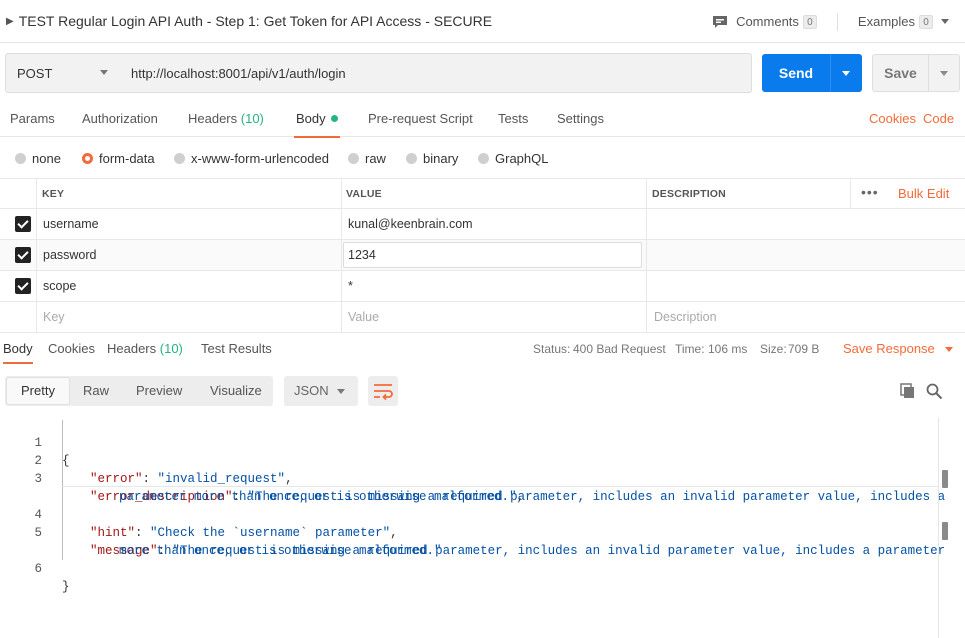 The height and width of the screenshot is (638, 965). What do you see at coordinates (70, 255) in the screenshot?
I see `param-key: password` at bounding box center [70, 255].